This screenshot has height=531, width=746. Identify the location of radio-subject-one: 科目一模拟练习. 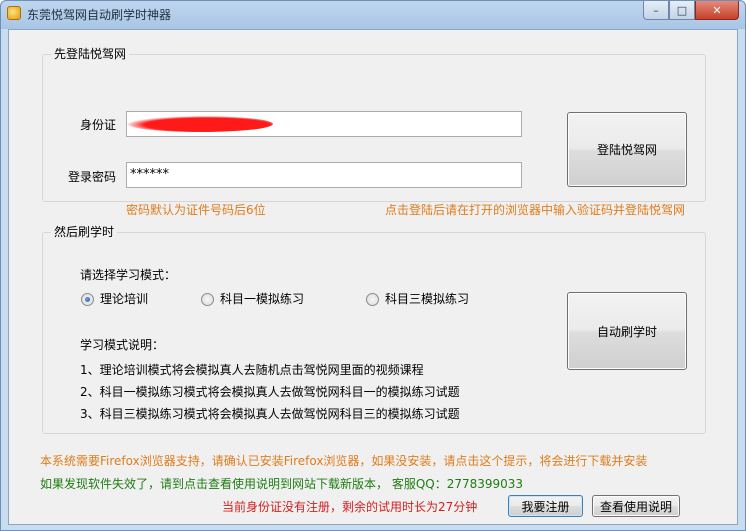
(252, 299).